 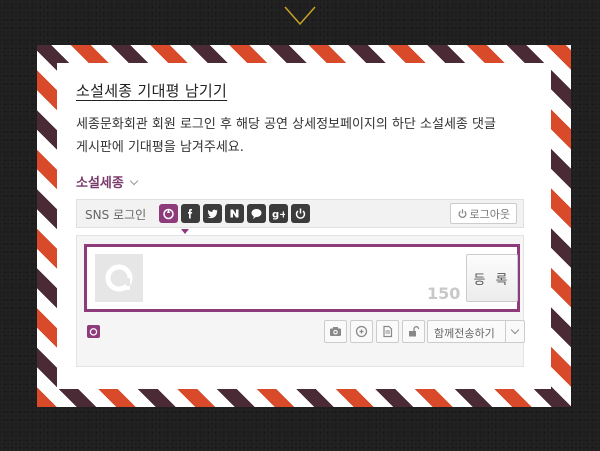 What do you see at coordinates (302, 278) in the screenshot?
I see `comment-input-box: 150 등 록` at bounding box center [302, 278].